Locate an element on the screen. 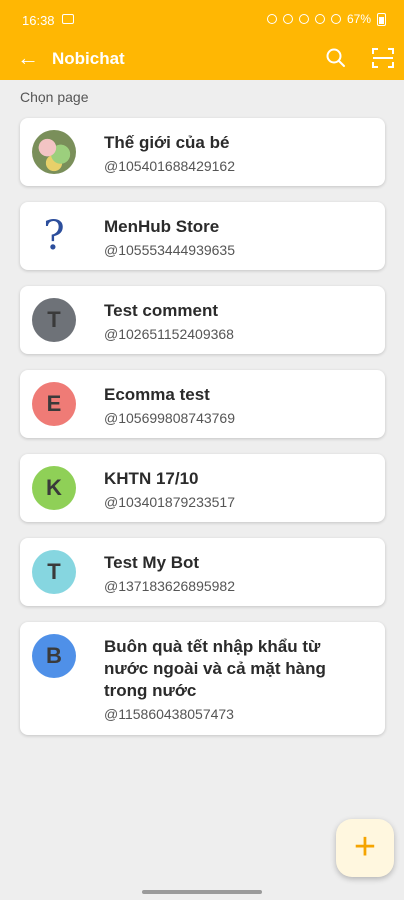  page-name: KHTN 17/10 is located at coordinates (151, 478).